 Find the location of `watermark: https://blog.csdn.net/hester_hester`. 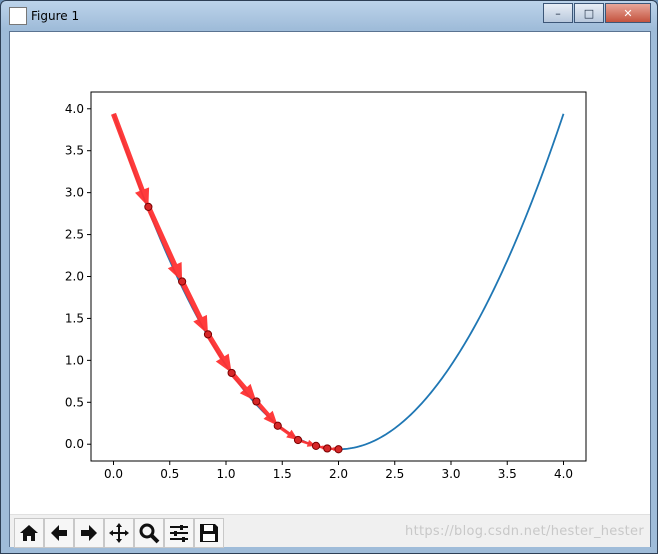

watermark: https://blog.csdn.net/hester_hester is located at coordinates (524, 531).